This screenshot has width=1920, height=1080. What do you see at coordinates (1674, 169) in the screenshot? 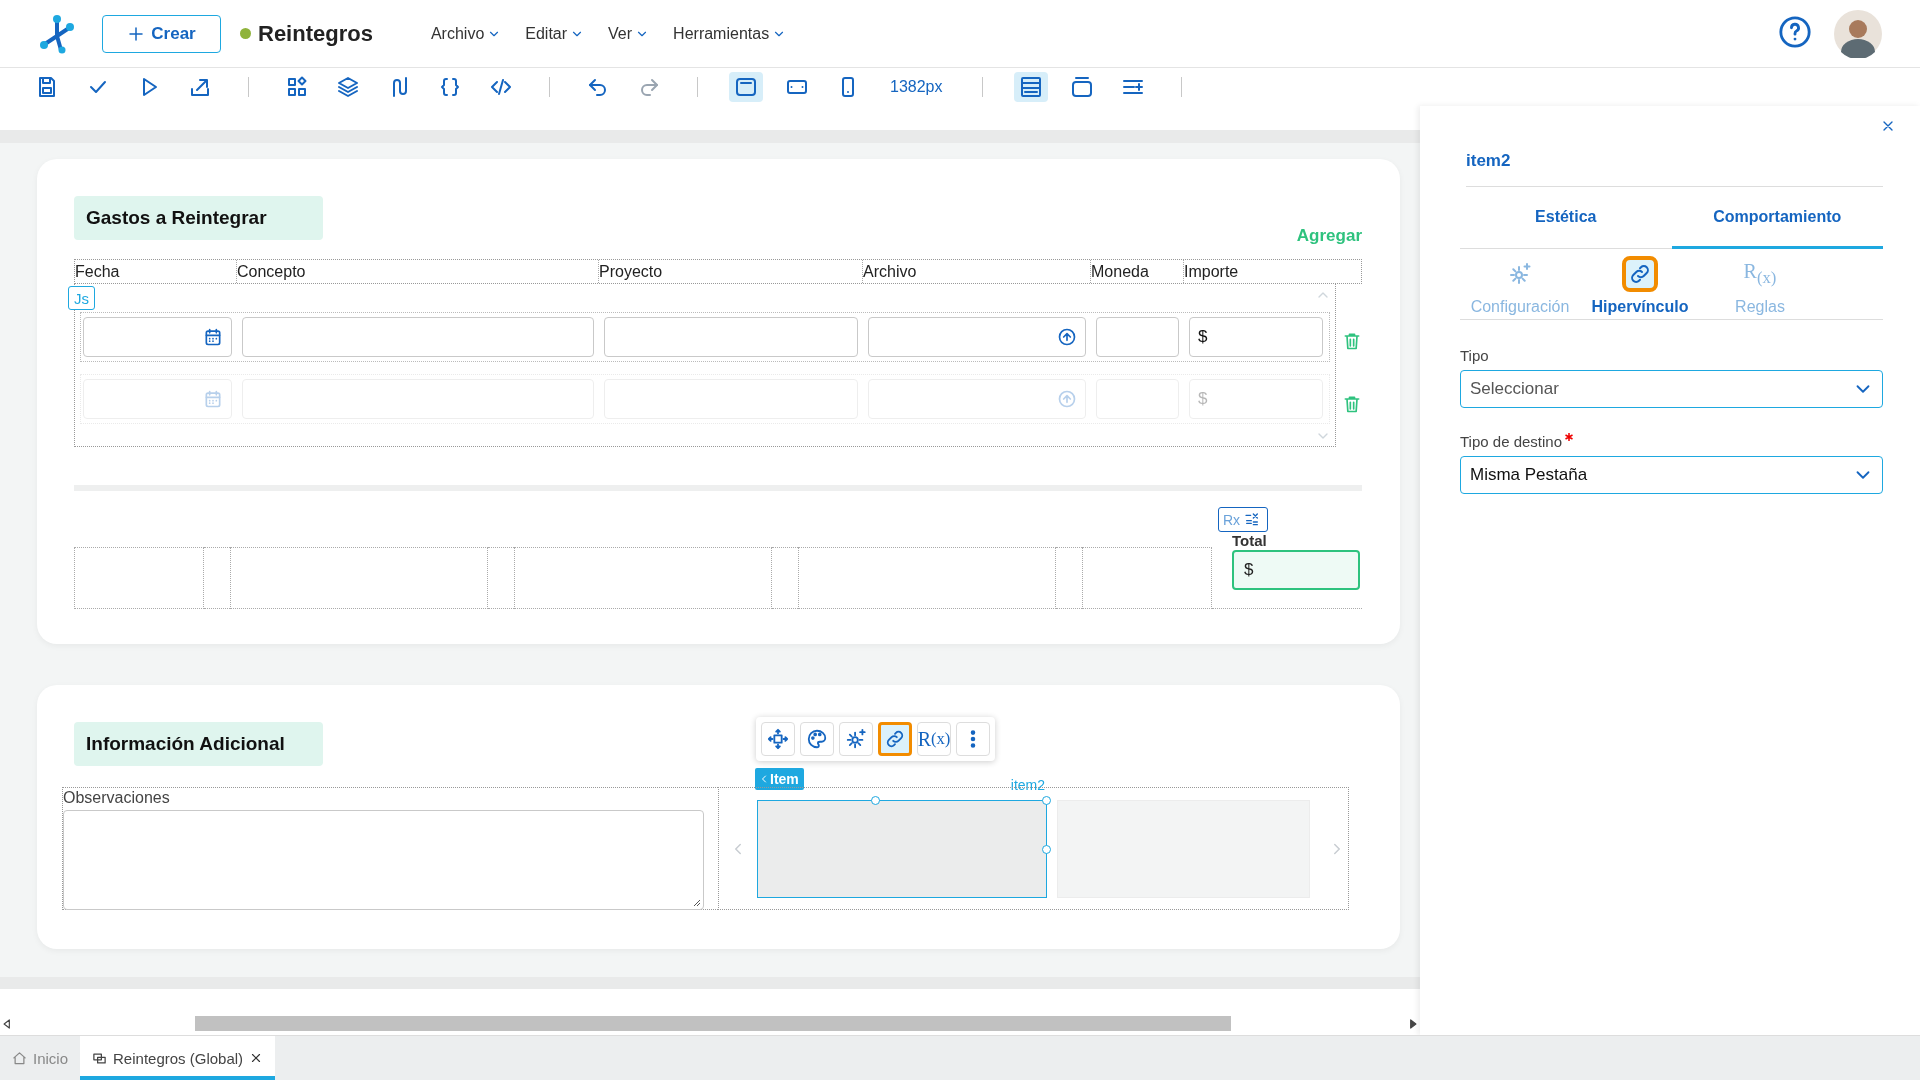
I see `panel-title: item2` at bounding box center [1674, 169].